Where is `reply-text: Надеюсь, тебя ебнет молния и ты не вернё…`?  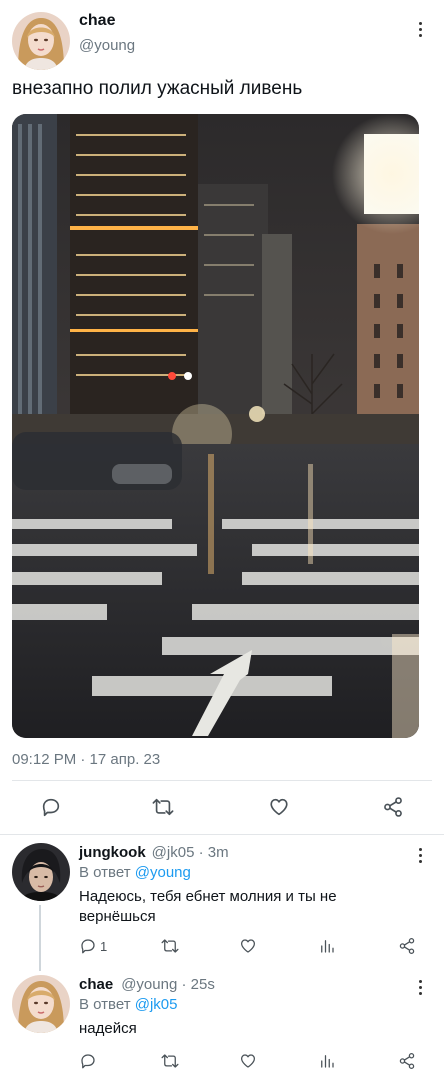
reply-text: Надеюсь, тебя ебнет молния и ты не вернё… is located at coordinates (208, 906).